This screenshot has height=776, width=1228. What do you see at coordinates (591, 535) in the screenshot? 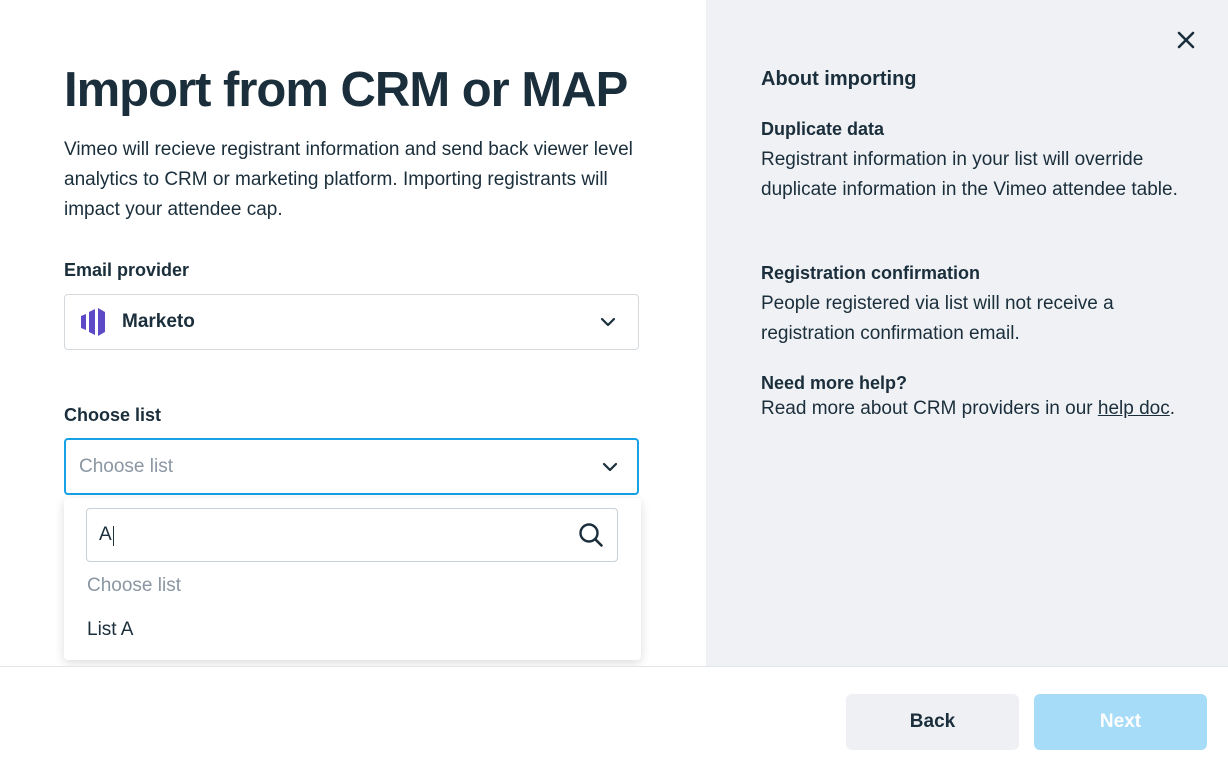
I see `search-icon` at bounding box center [591, 535].